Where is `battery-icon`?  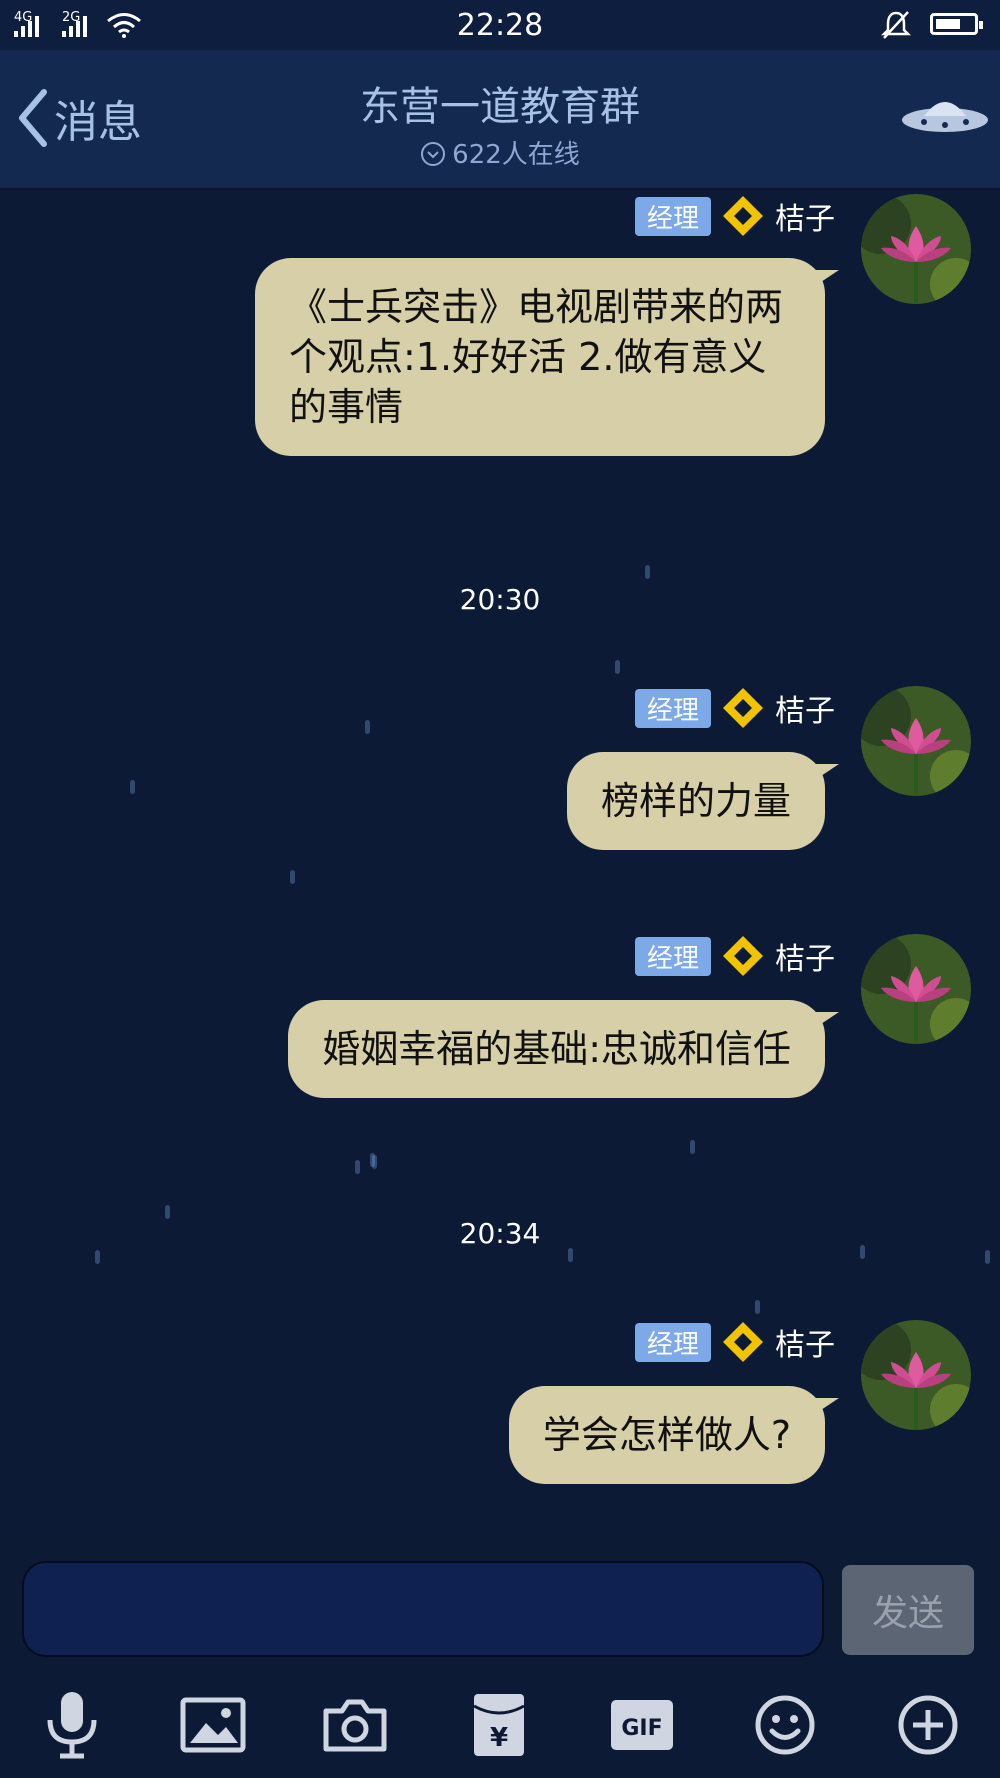 battery-icon is located at coordinates (956, 24).